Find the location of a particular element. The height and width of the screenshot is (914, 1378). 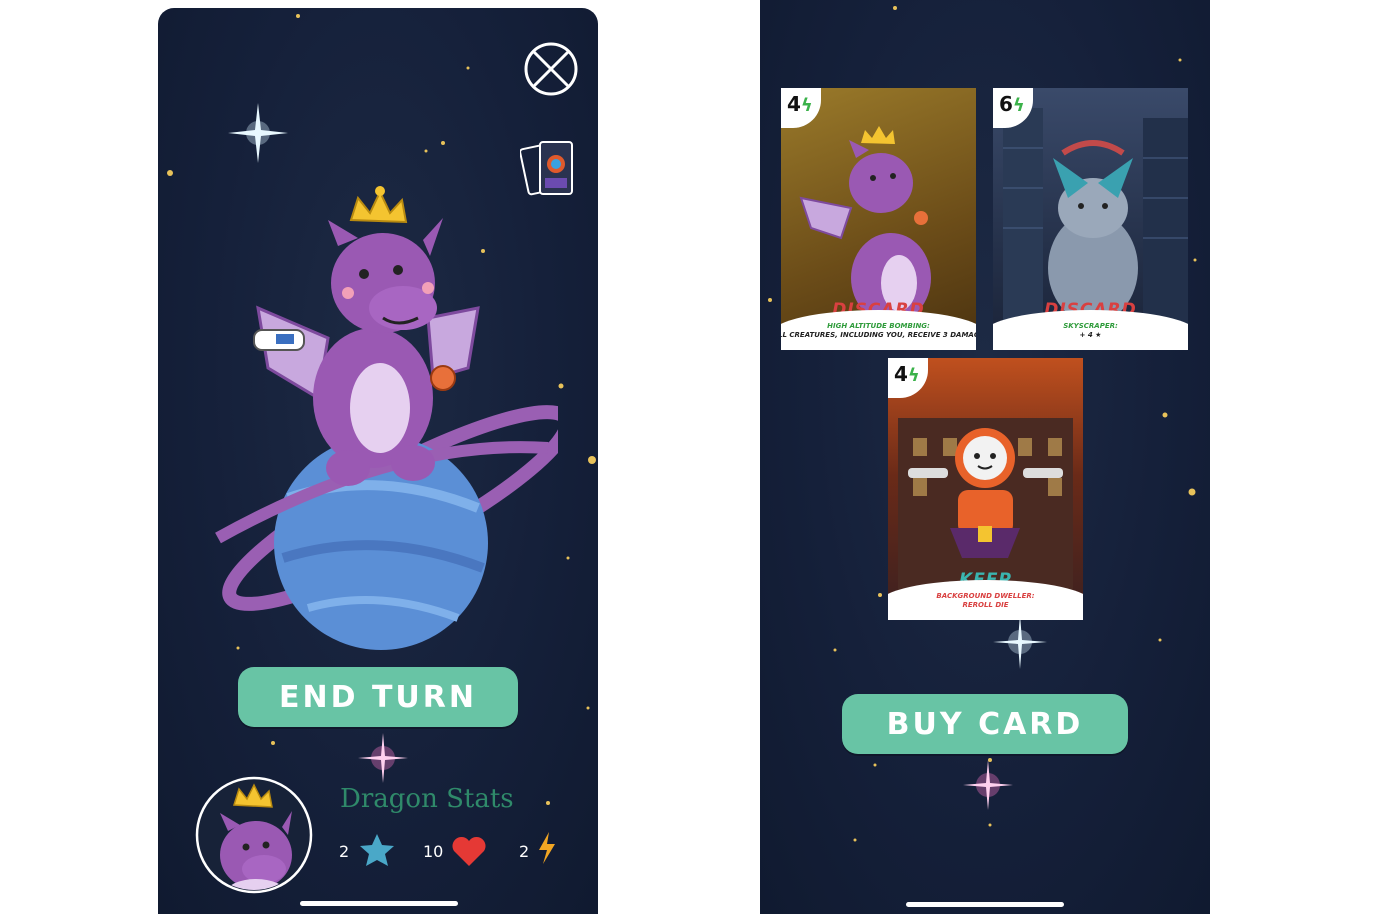

card-ability-panel: BACKGROUND DWELLER: REROLL DIE is located at coordinates (985, 600).